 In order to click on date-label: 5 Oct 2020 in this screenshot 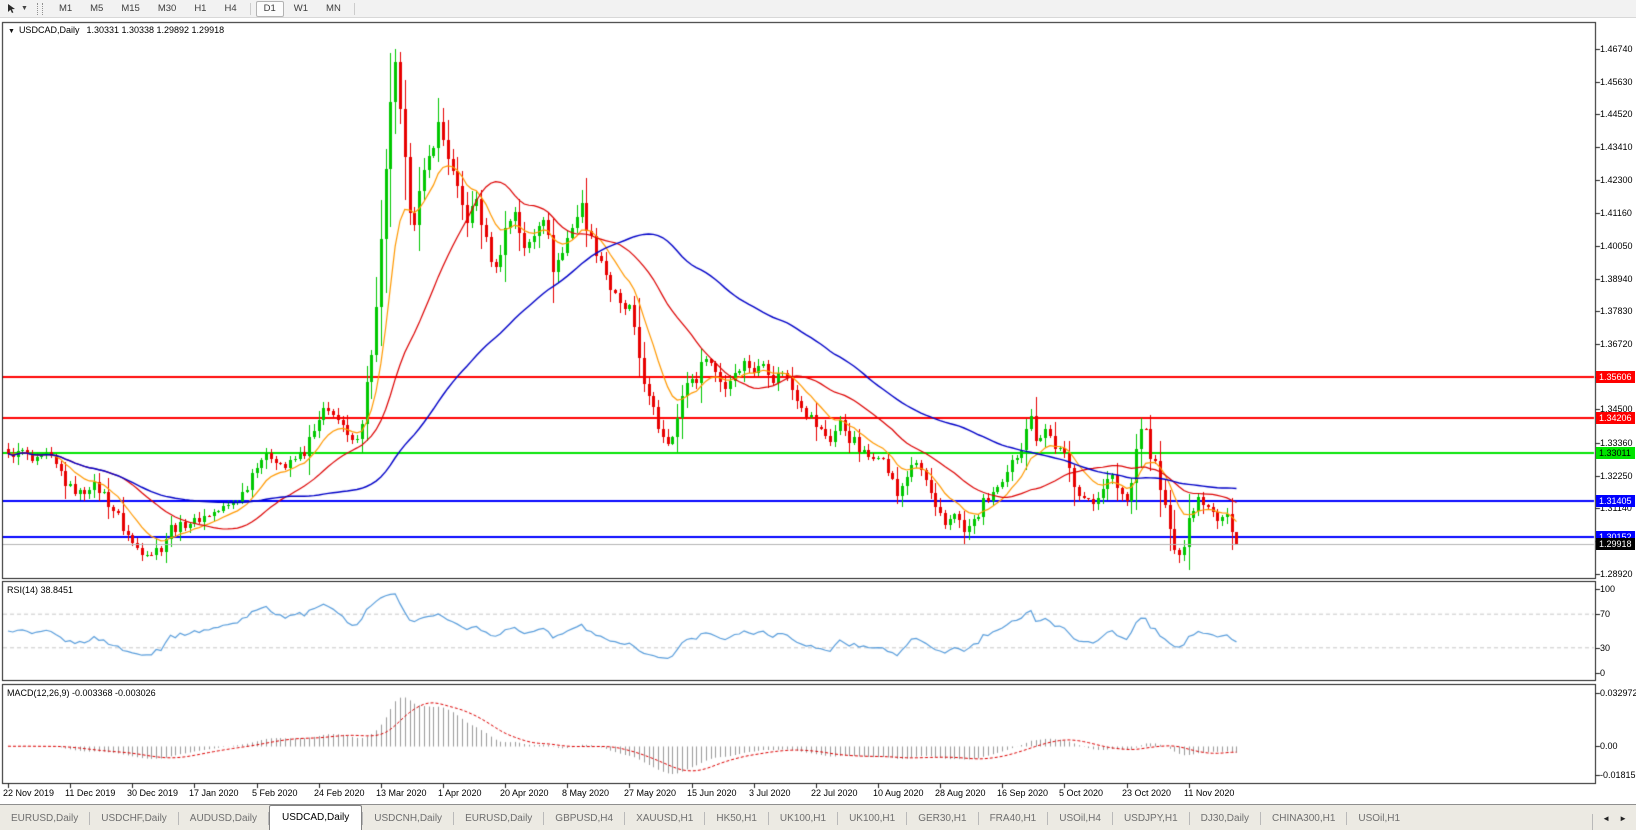, I will do `click(1081, 793)`.